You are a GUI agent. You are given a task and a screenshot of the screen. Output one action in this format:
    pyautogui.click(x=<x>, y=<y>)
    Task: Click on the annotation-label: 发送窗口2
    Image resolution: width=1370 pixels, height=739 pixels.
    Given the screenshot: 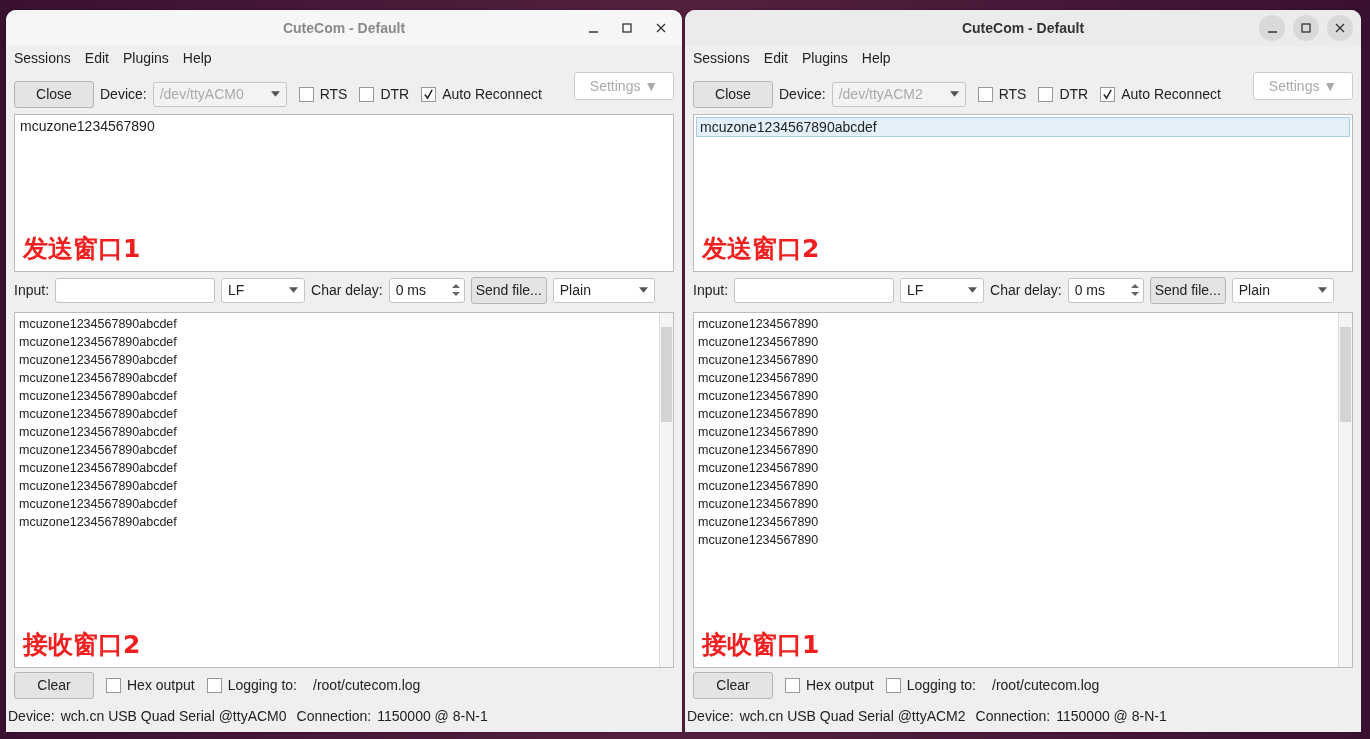 What is the action you would take?
    pyautogui.click(x=761, y=249)
    